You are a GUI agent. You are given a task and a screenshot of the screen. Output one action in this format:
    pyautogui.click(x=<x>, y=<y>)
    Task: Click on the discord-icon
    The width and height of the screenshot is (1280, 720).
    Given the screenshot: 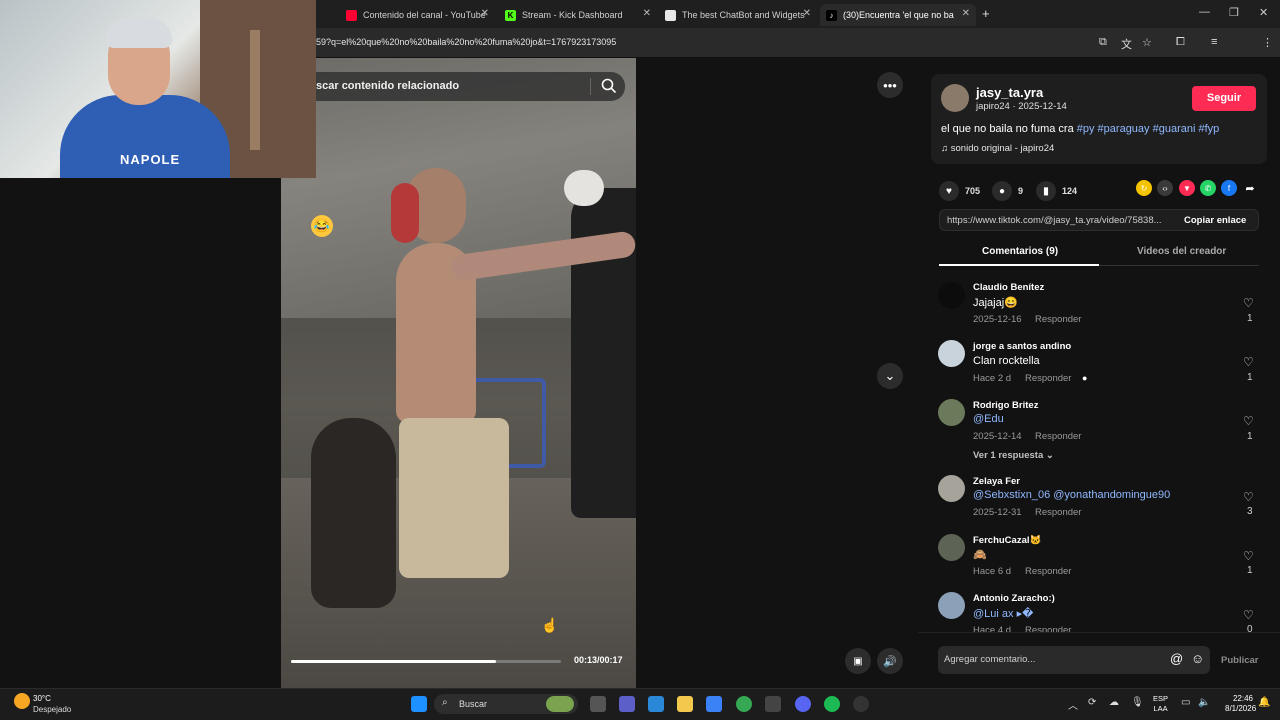 What is the action you would take?
    pyautogui.click(x=803, y=704)
    